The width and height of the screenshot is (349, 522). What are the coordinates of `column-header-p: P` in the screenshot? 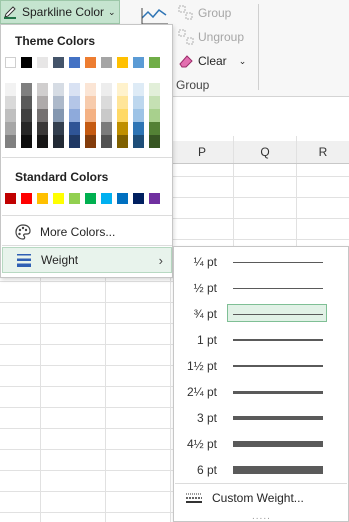 It's located at (202, 152).